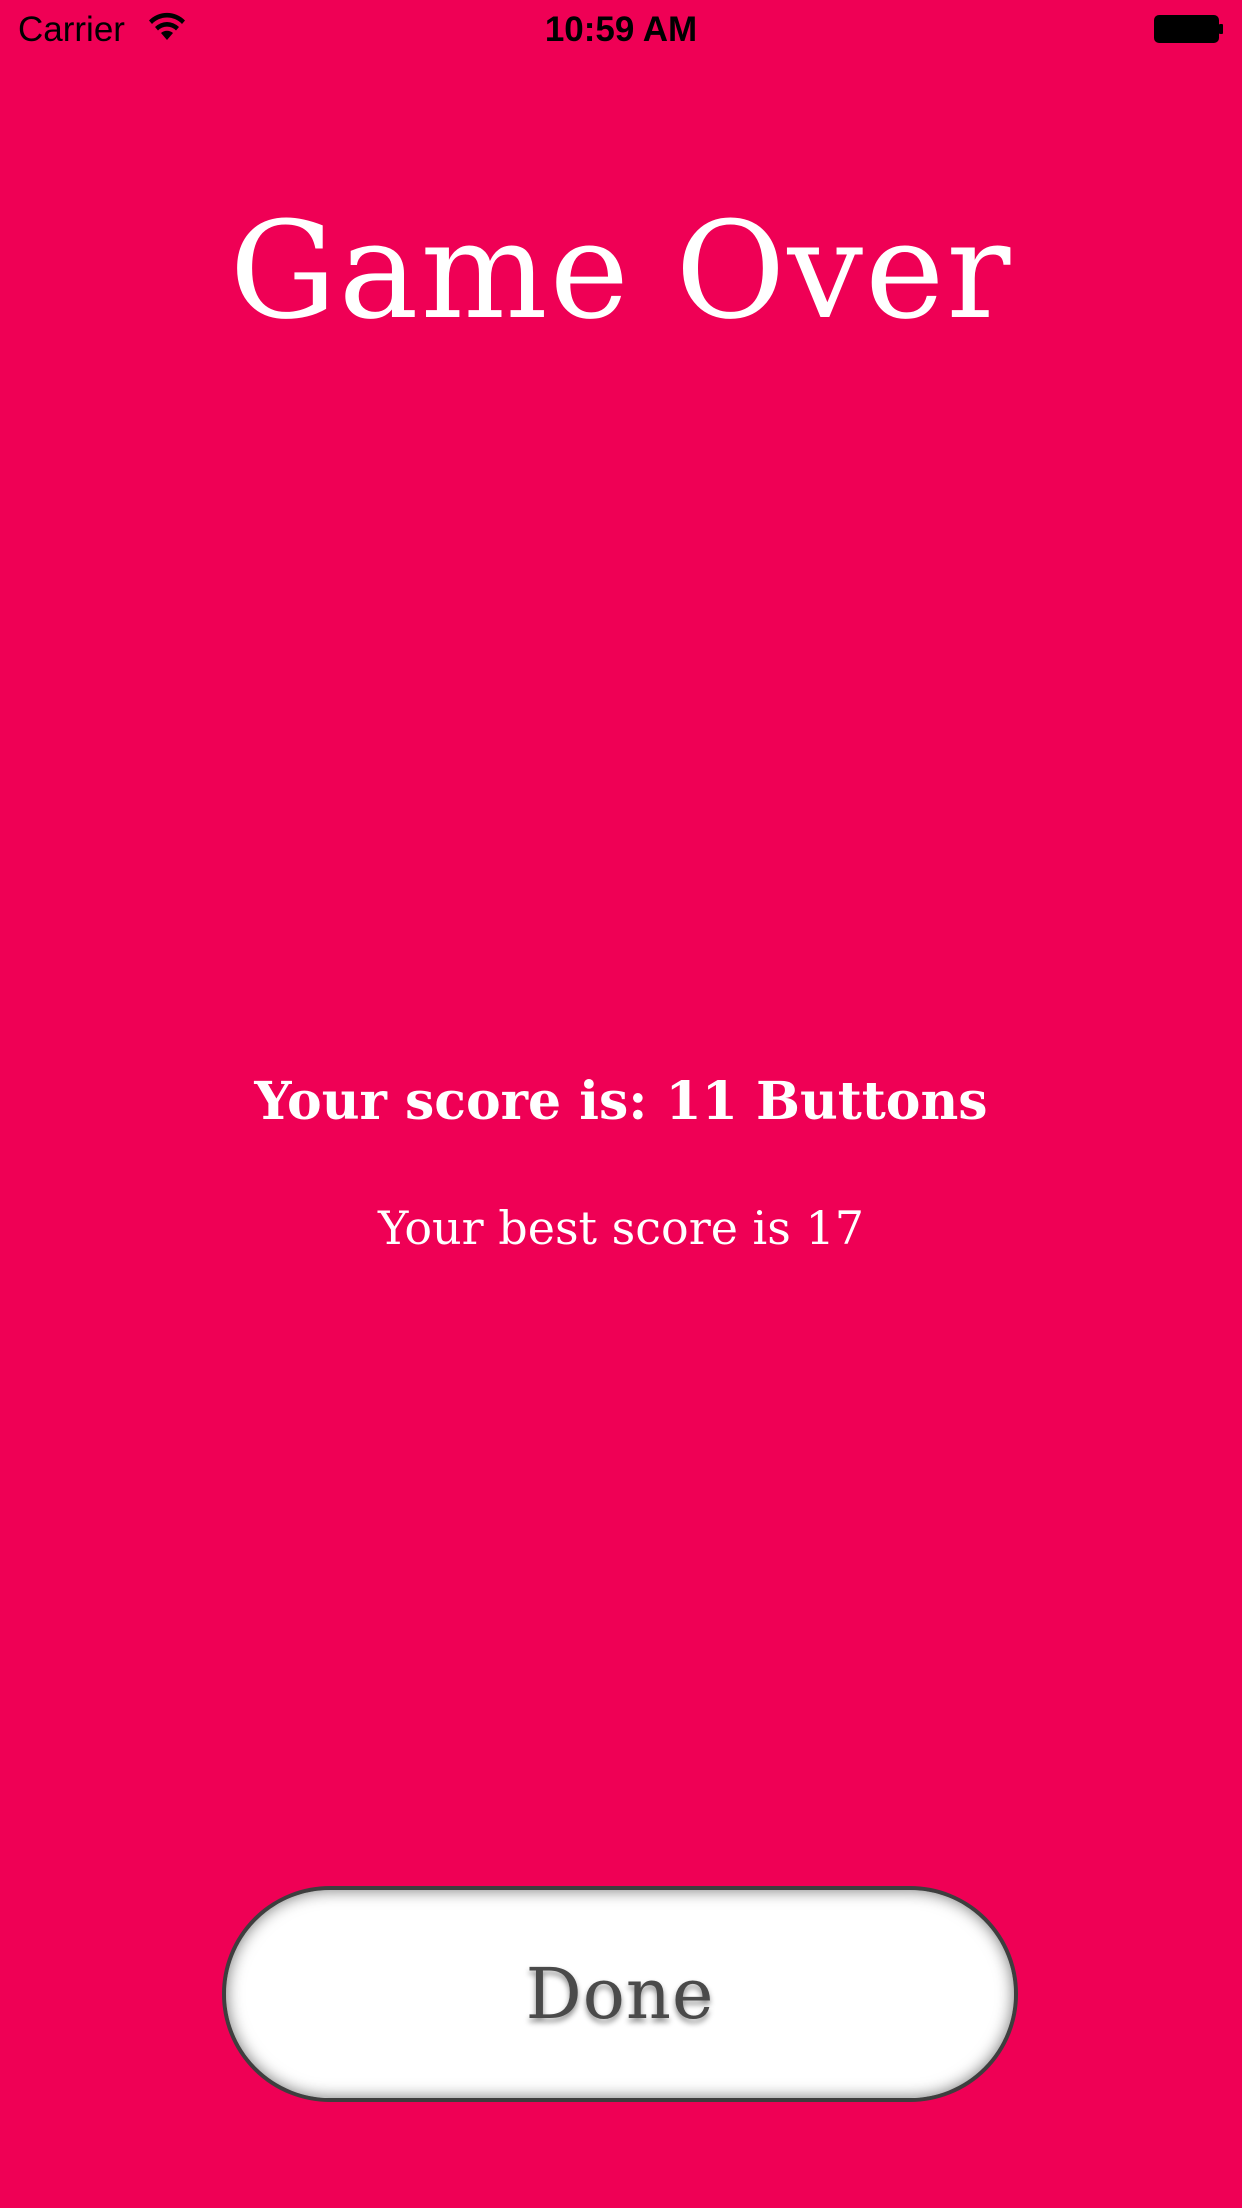  I want to click on page-title: Game Over, so click(621, 271).